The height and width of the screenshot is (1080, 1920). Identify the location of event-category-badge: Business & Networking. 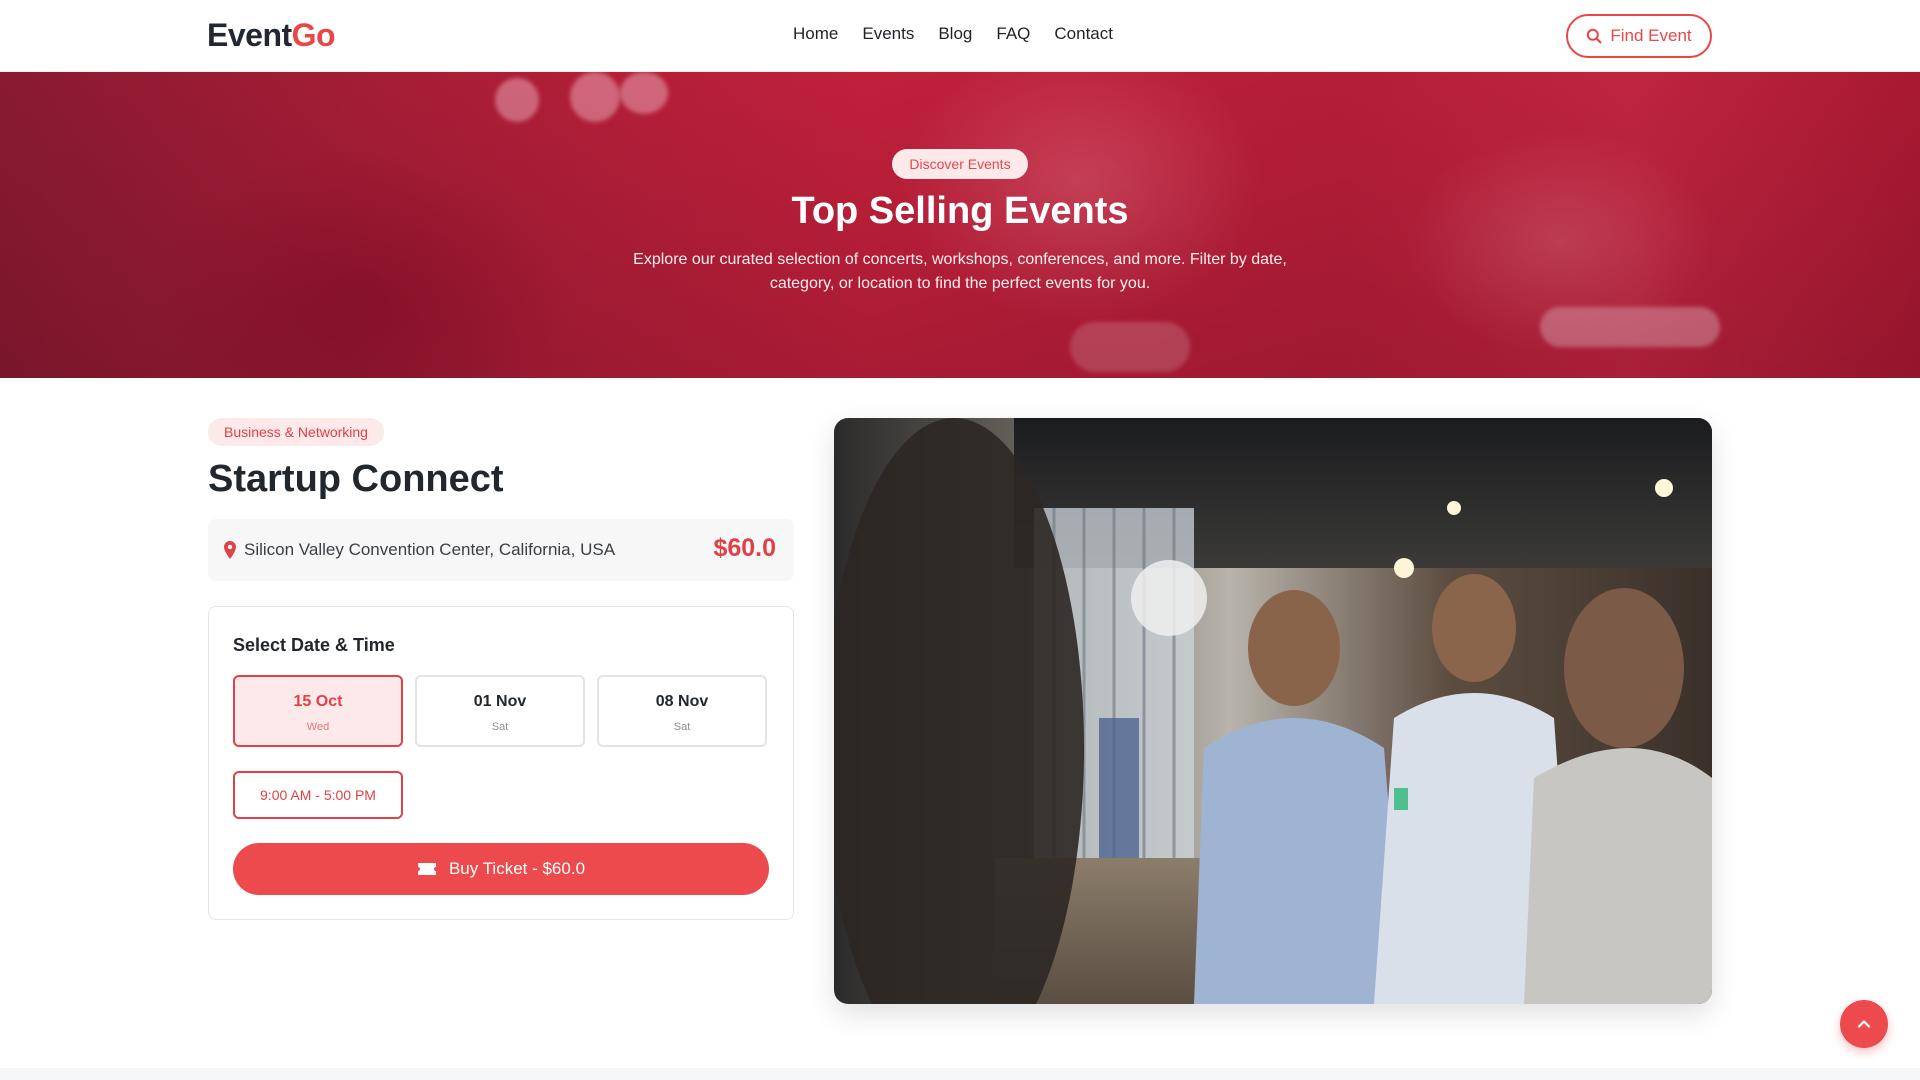
(296, 432).